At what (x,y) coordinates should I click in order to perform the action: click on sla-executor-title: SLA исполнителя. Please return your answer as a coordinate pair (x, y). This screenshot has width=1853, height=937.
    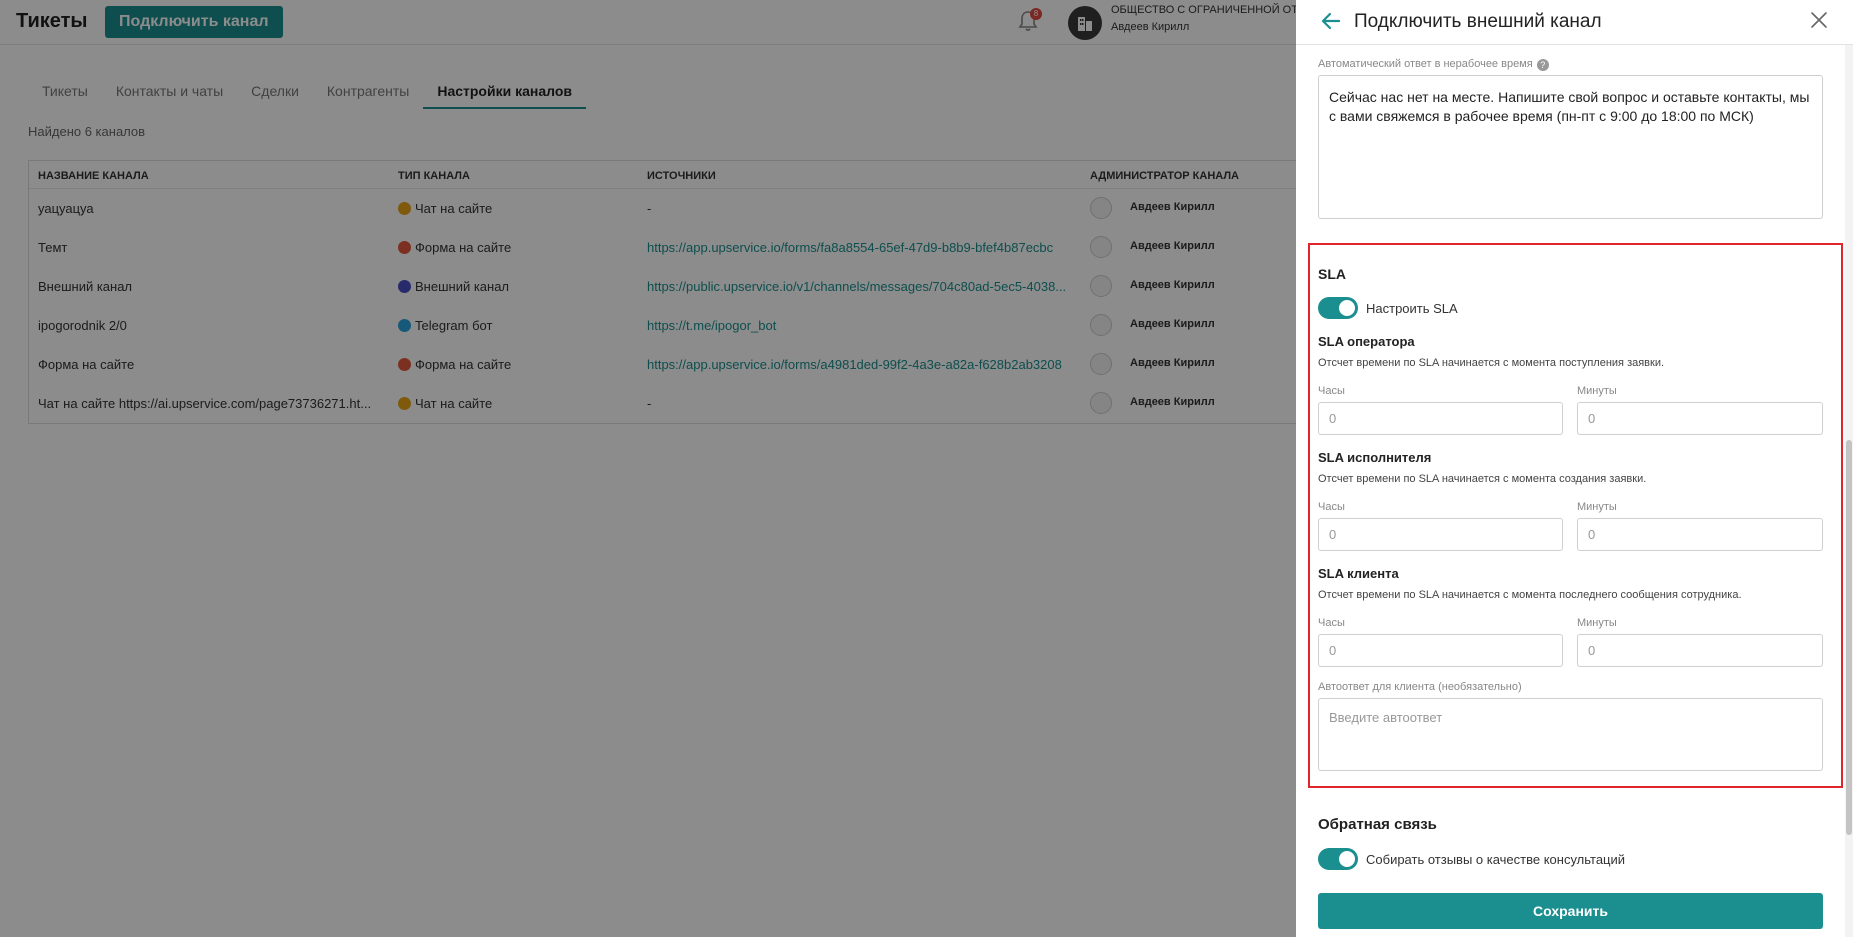
    Looking at the image, I should click on (1375, 457).